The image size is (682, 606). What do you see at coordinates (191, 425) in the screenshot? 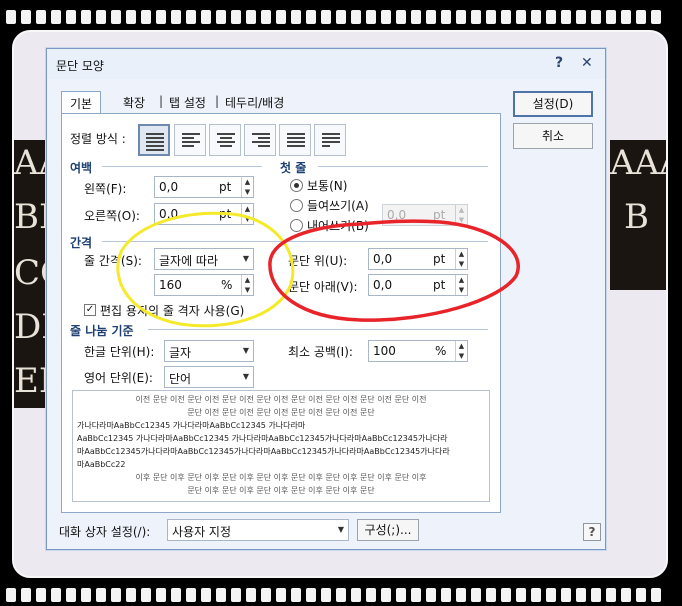
I see `preview-line: 가나다라마AaBbCc12345 가나다라마AaBbCc12345 가나다라마` at bounding box center [191, 425].